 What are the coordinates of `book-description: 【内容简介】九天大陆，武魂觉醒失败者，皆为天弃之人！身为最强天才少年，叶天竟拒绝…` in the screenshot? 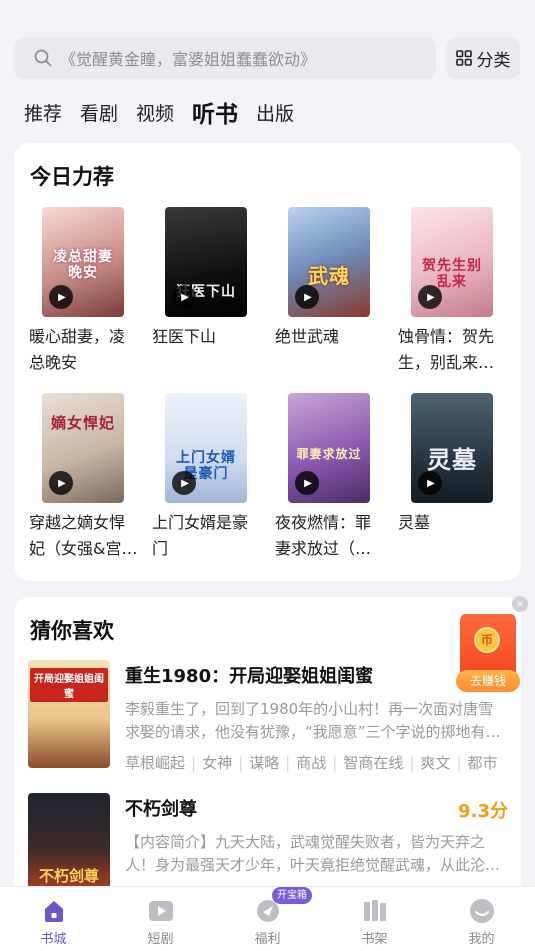 It's located at (313, 853).